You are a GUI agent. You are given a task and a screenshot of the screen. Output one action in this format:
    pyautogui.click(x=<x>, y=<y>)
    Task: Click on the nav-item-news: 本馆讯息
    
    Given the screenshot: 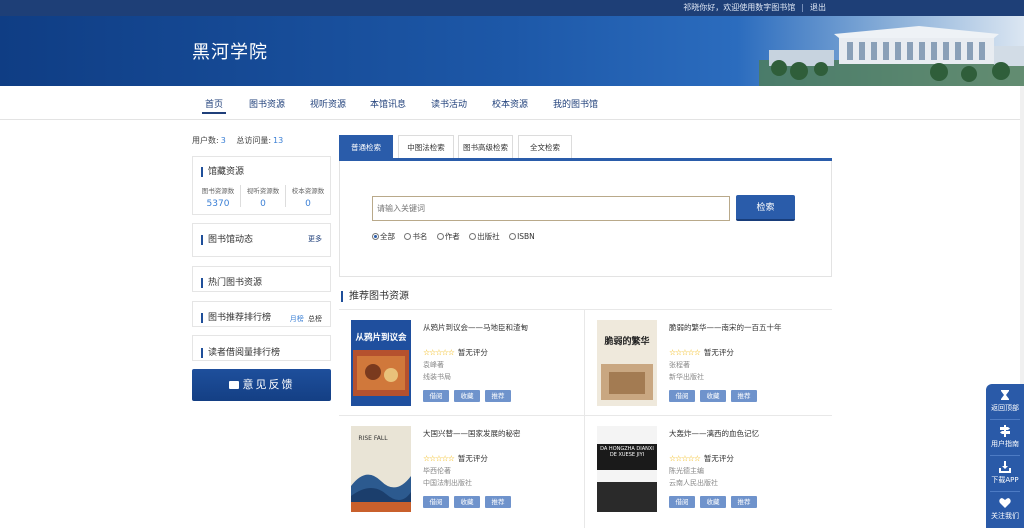 What is the action you would take?
    pyautogui.click(x=388, y=103)
    